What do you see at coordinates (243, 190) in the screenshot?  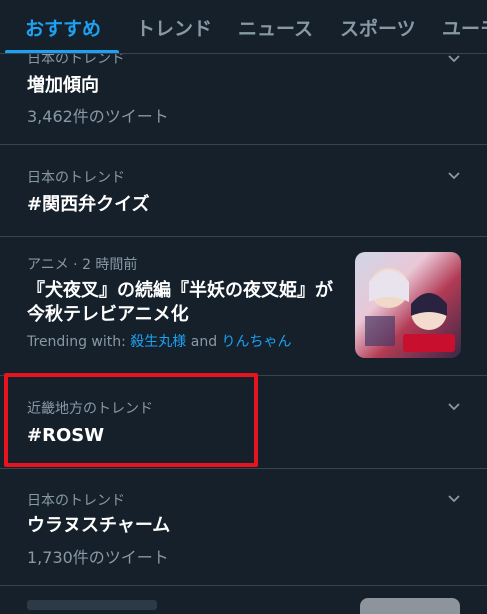 I see `trend-item: 日本のトレンド #関西弁クイズ` at bounding box center [243, 190].